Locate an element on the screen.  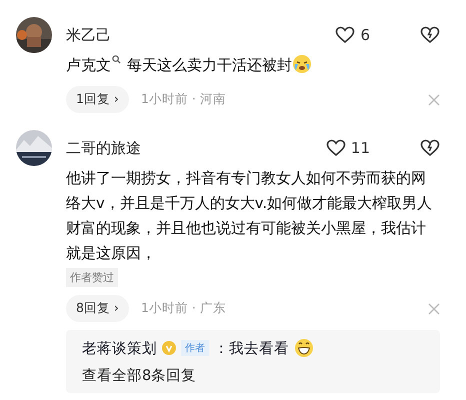
search-icon is located at coordinates (116, 59).